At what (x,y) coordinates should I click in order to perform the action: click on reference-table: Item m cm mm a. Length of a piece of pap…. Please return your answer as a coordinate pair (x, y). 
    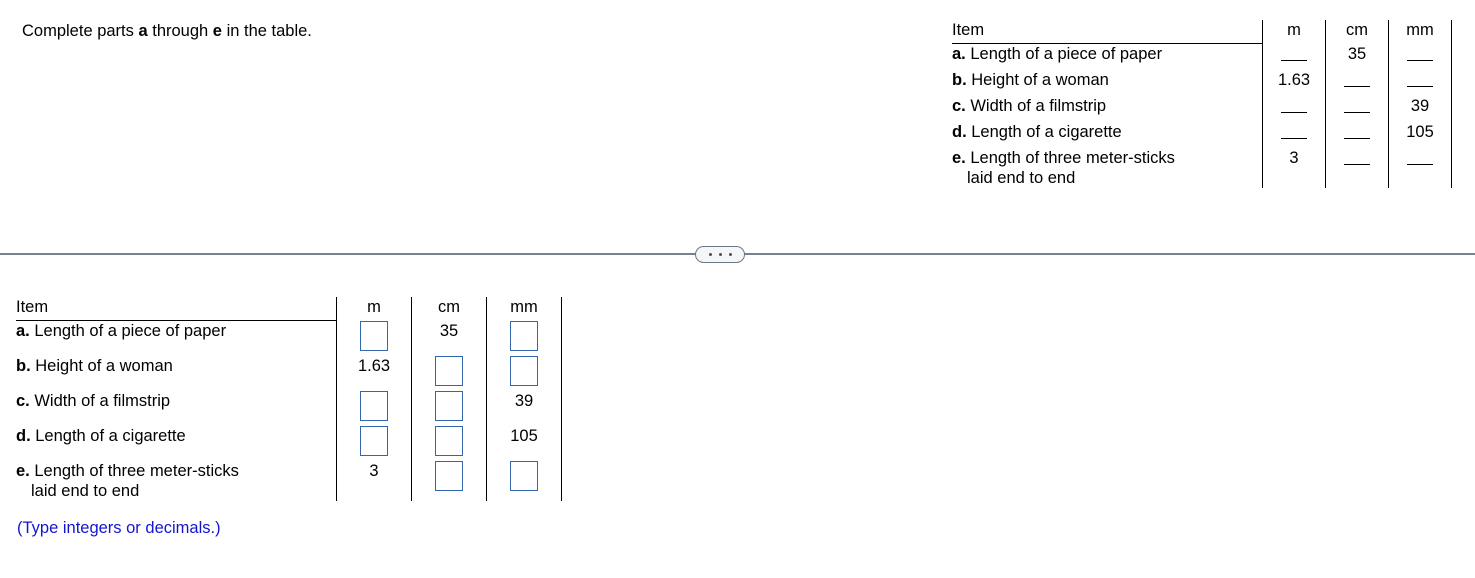
    Looking at the image, I should click on (1202, 104).